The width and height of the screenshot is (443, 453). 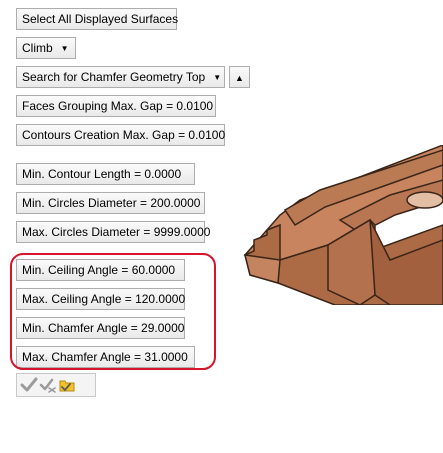 What do you see at coordinates (29, 385) in the screenshot?
I see `checkmark-icon` at bounding box center [29, 385].